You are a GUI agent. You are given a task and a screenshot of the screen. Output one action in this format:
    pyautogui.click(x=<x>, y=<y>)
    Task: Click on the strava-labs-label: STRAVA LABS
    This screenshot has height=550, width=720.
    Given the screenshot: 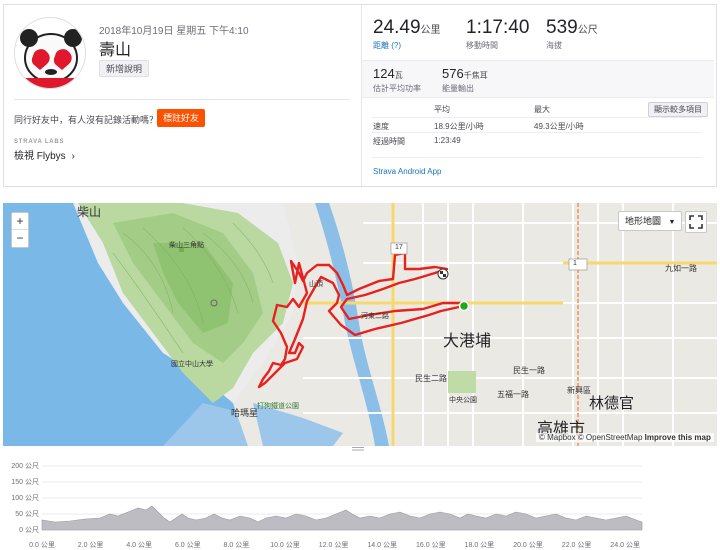 What is the action you would take?
    pyautogui.click(x=39, y=142)
    